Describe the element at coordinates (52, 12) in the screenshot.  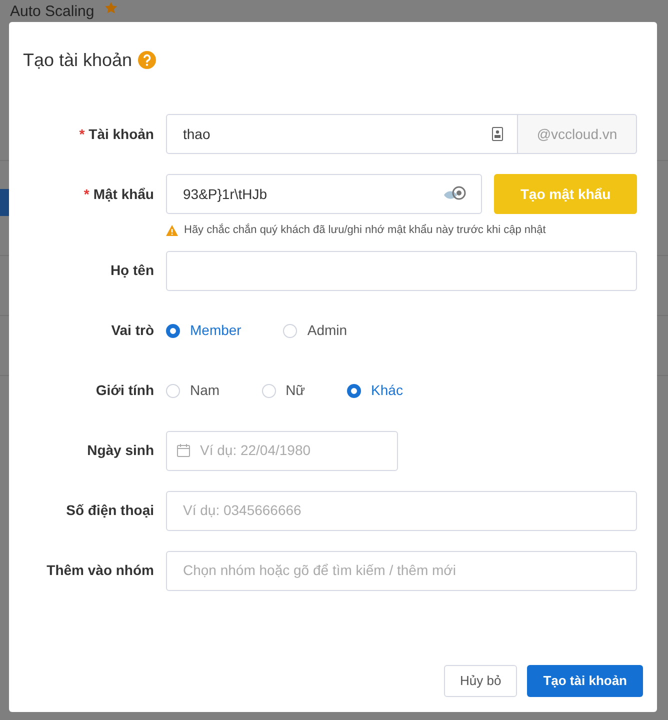
I see `page-title: Auto Scaling` at that location.